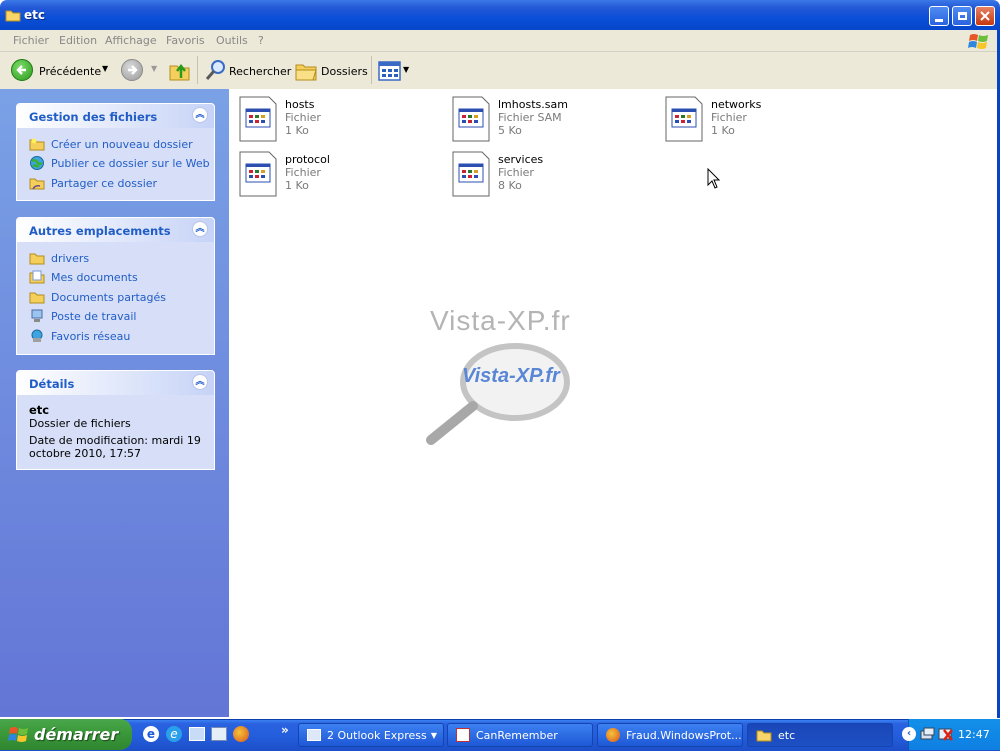 The image size is (1000, 751). I want to click on file-item-services: services Fichier 8 Ko, so click(552, 176).